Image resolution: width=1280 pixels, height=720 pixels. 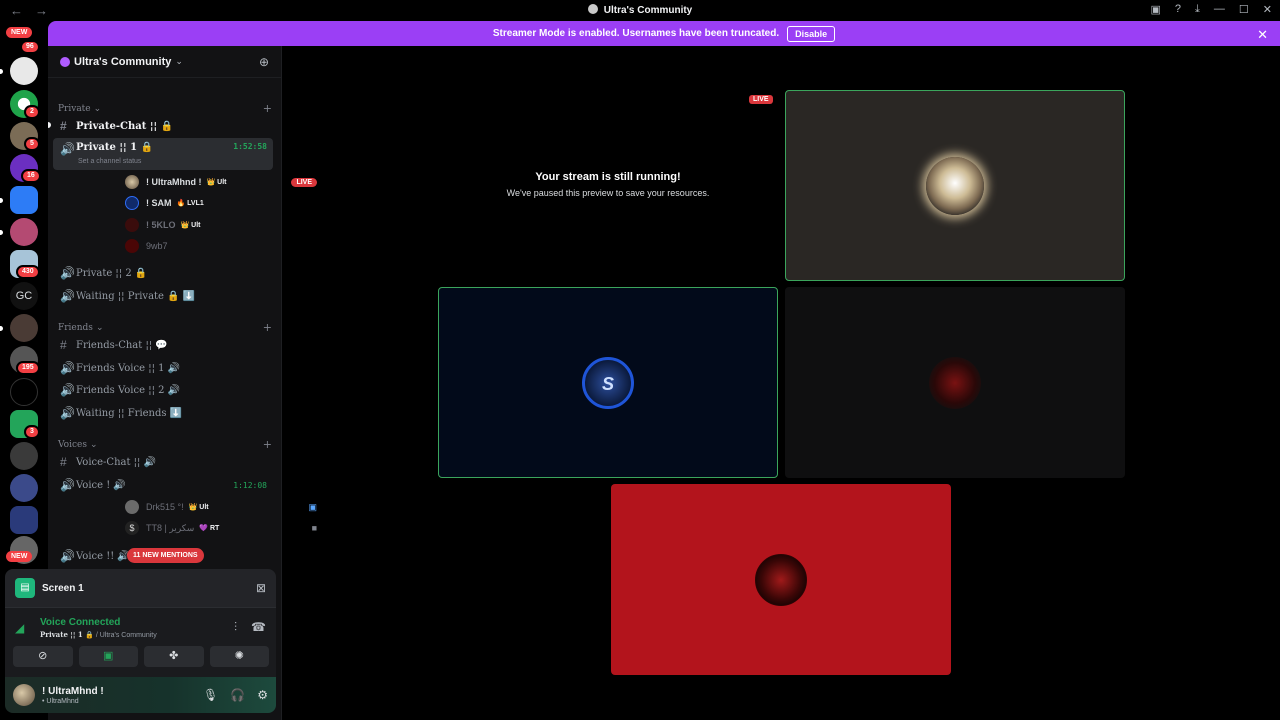 What do you see at coordinates (164, 62) in the screenshot?
I see `server-header: Ultra's Community ⌄ ⊕` at bounding box center [164, 62].